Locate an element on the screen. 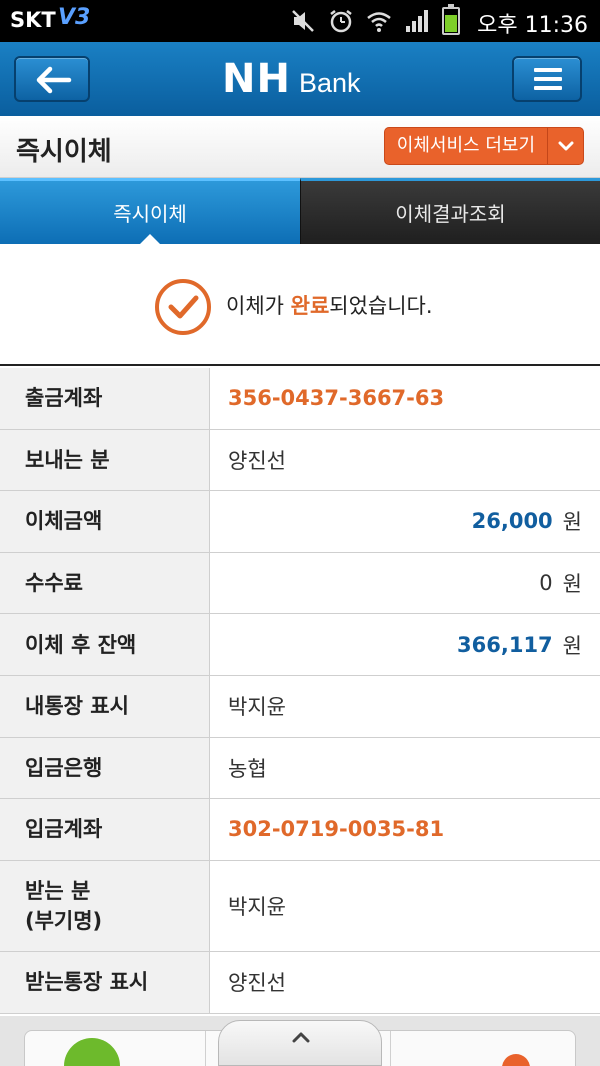  back-button is located at coordinates (52, 79).